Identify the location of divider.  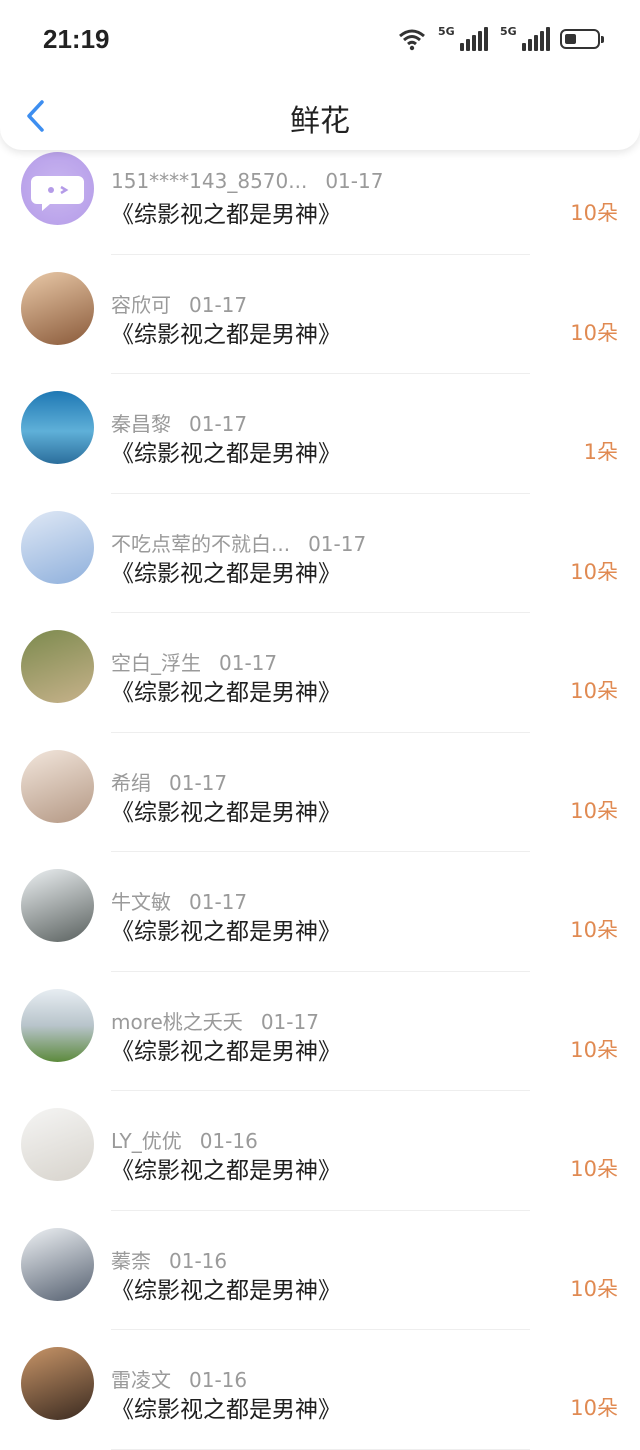
(320, 1449).